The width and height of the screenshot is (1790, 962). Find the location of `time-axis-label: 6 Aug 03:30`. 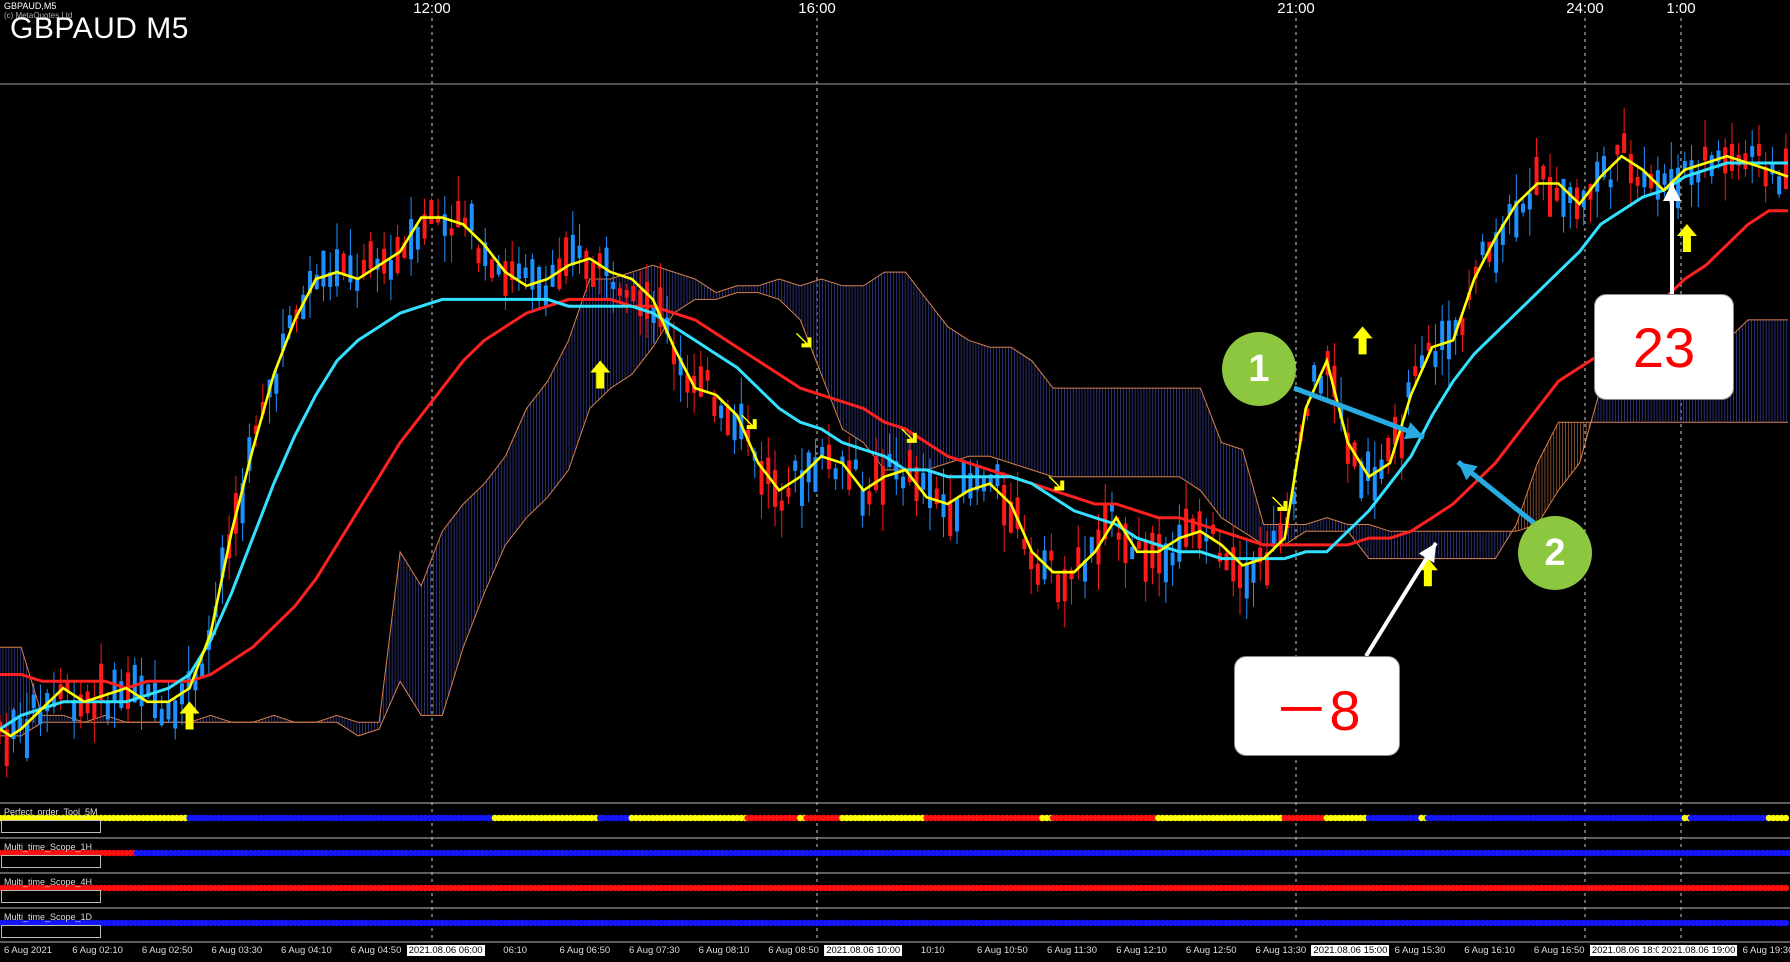

time-axis-label: 6 Aug 03:30 is located at coordinates (237, 950).